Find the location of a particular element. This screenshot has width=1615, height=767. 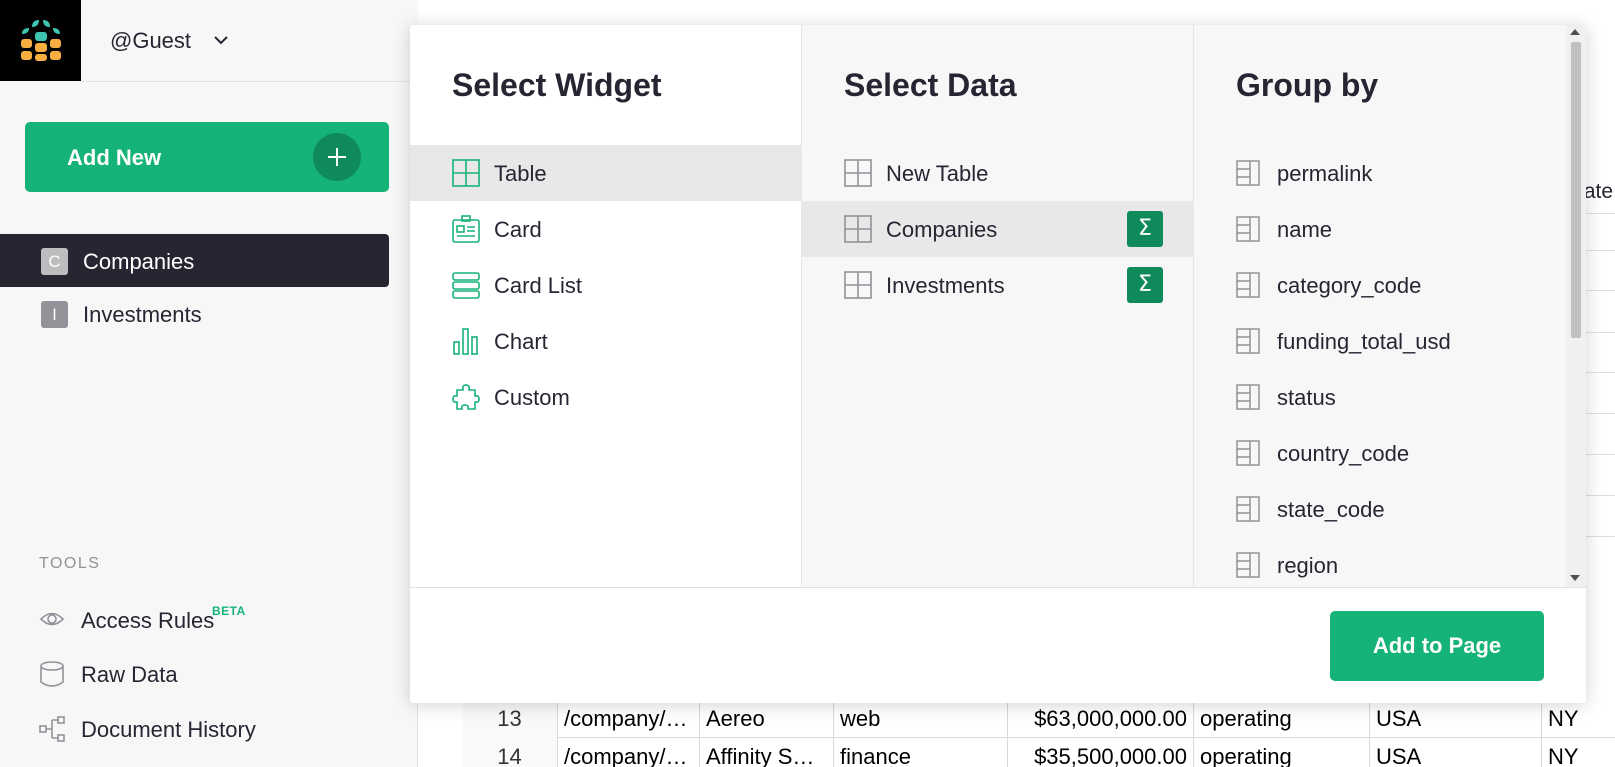

scroll-up-arrow-icon is located at coordinates (1575, 32).